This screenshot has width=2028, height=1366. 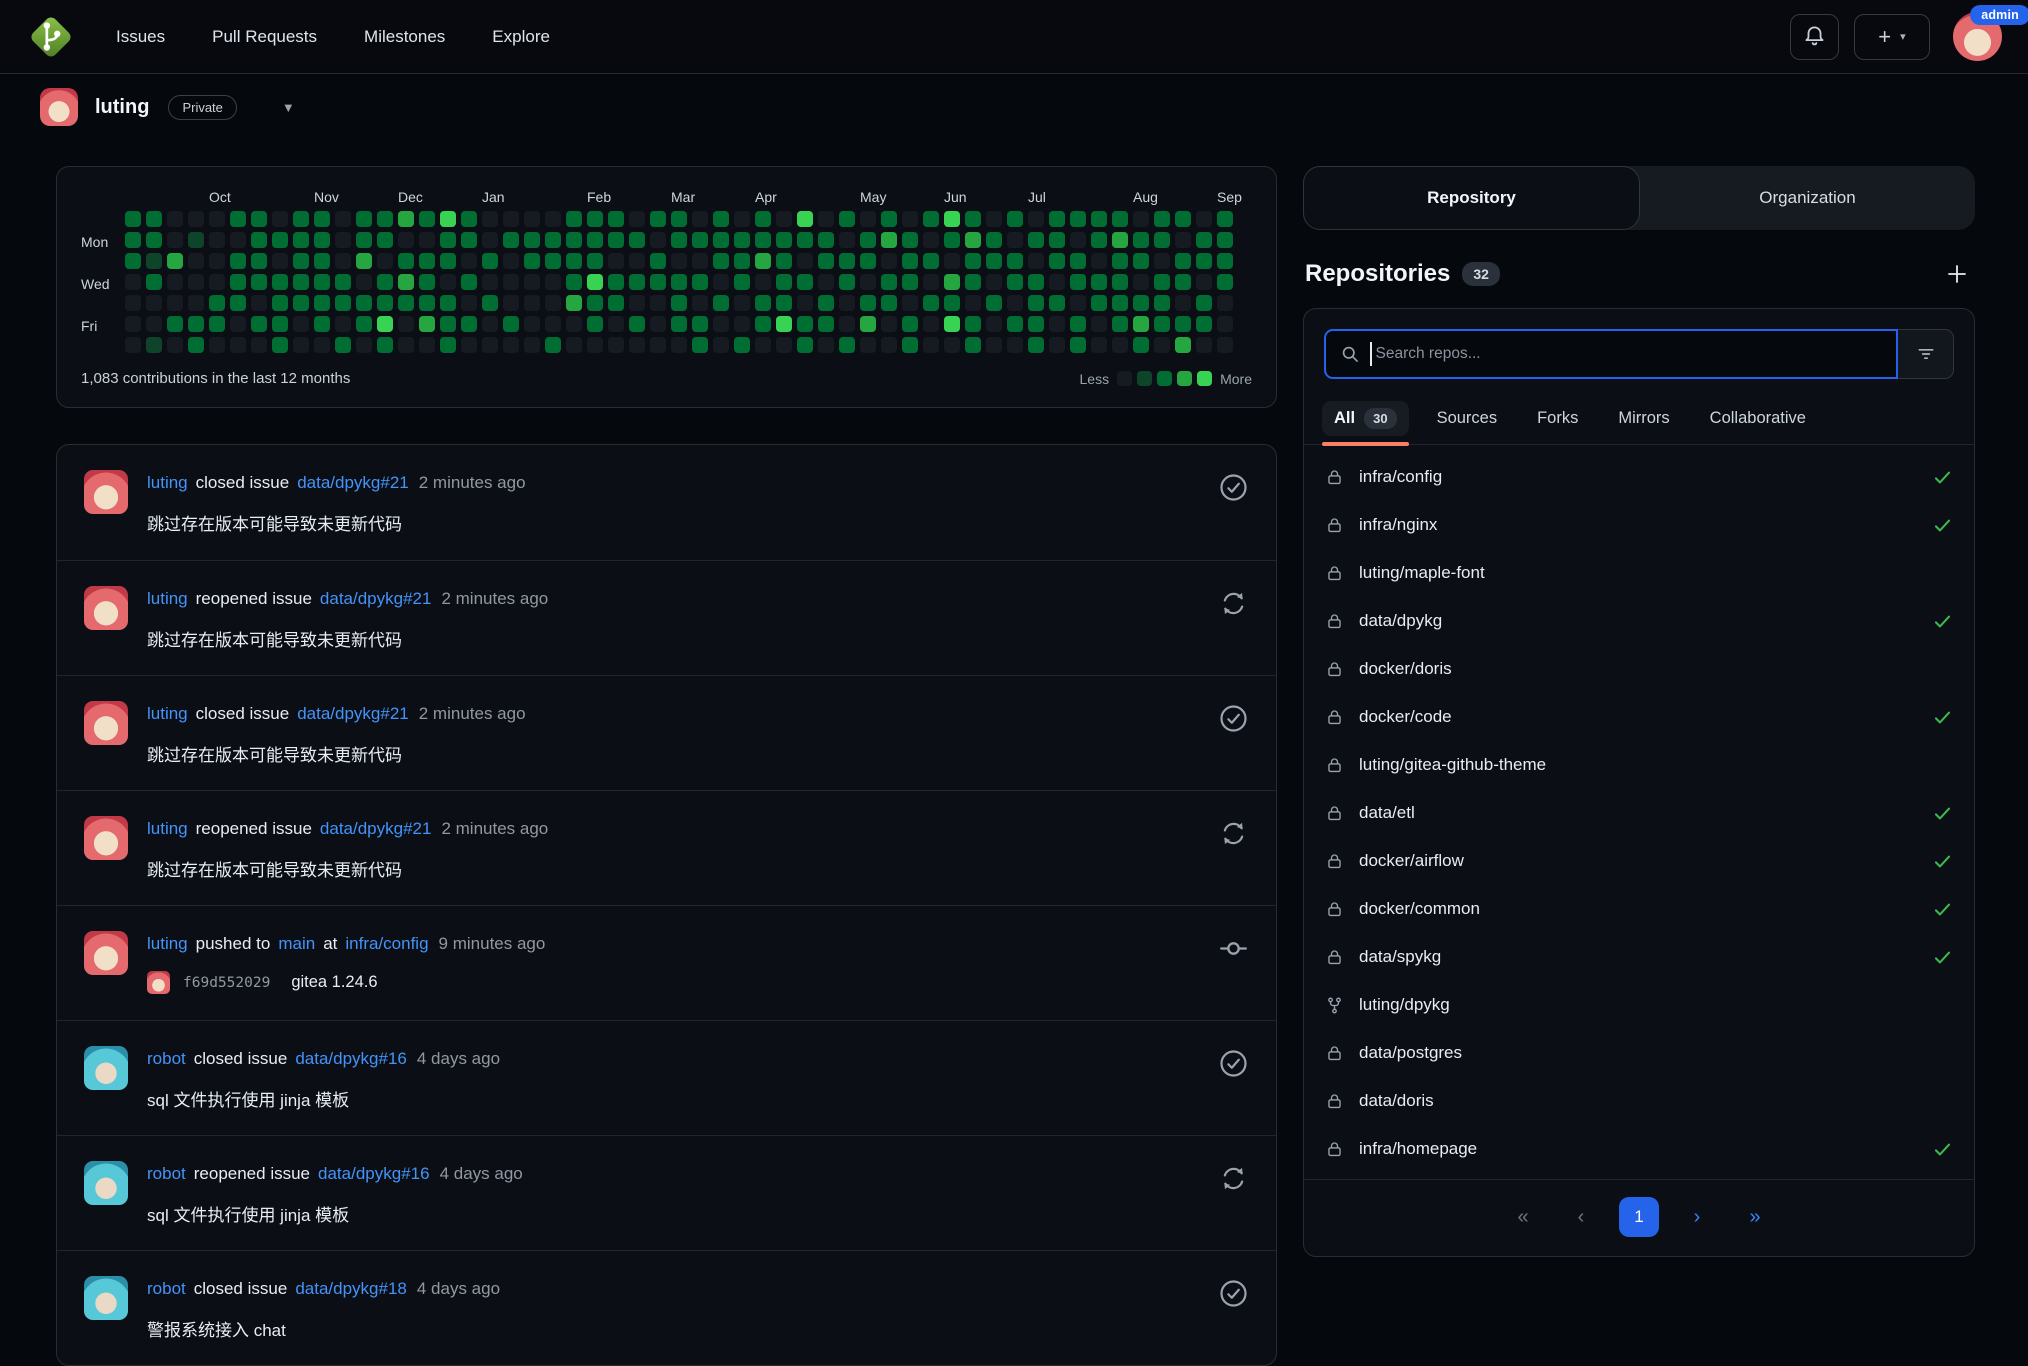 I want to click on repo-row: infra/config, so click(x=1639, y=477).